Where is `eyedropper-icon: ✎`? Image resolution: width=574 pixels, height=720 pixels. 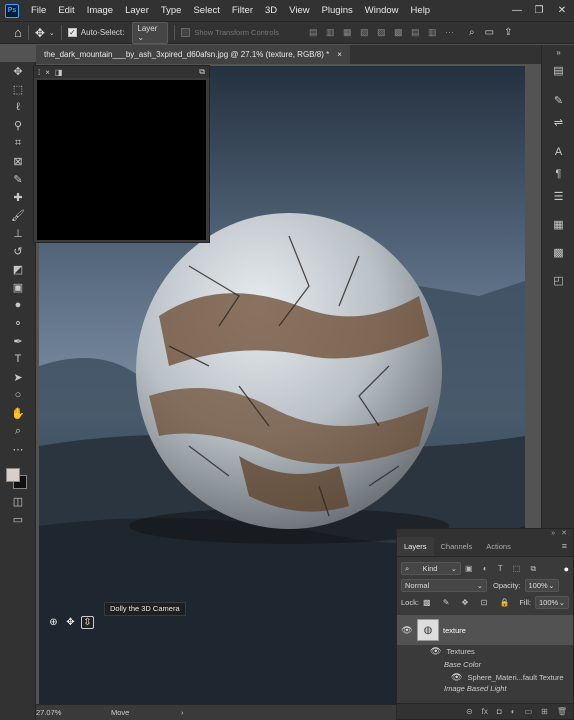
eyedropper-icon: ✎ is located at coordinates (18, 179).